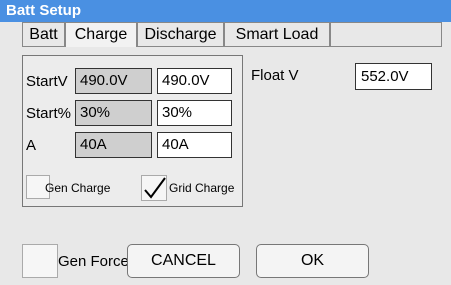 The height and width of the screenshot is (285, 451). What do you see at coordinates (225, 11) in the screenshot?
I see `window-title: Batt Setup` at bounding box center [225, 11].